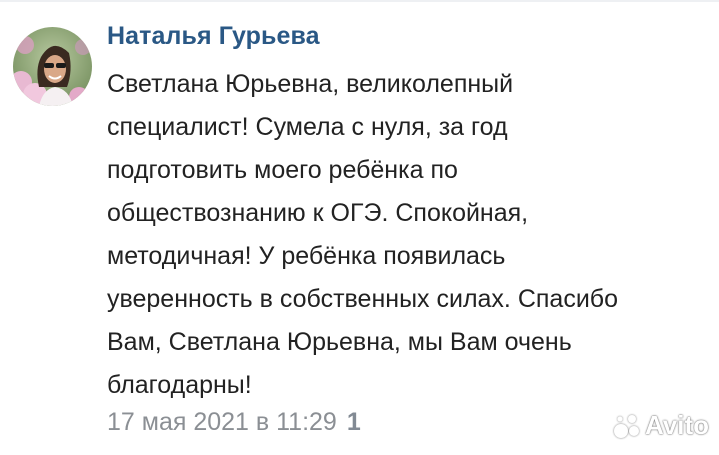 The width and height of the screenshot is (719, 455). I want to click on watermark-label: Avito, so click(677, 425).